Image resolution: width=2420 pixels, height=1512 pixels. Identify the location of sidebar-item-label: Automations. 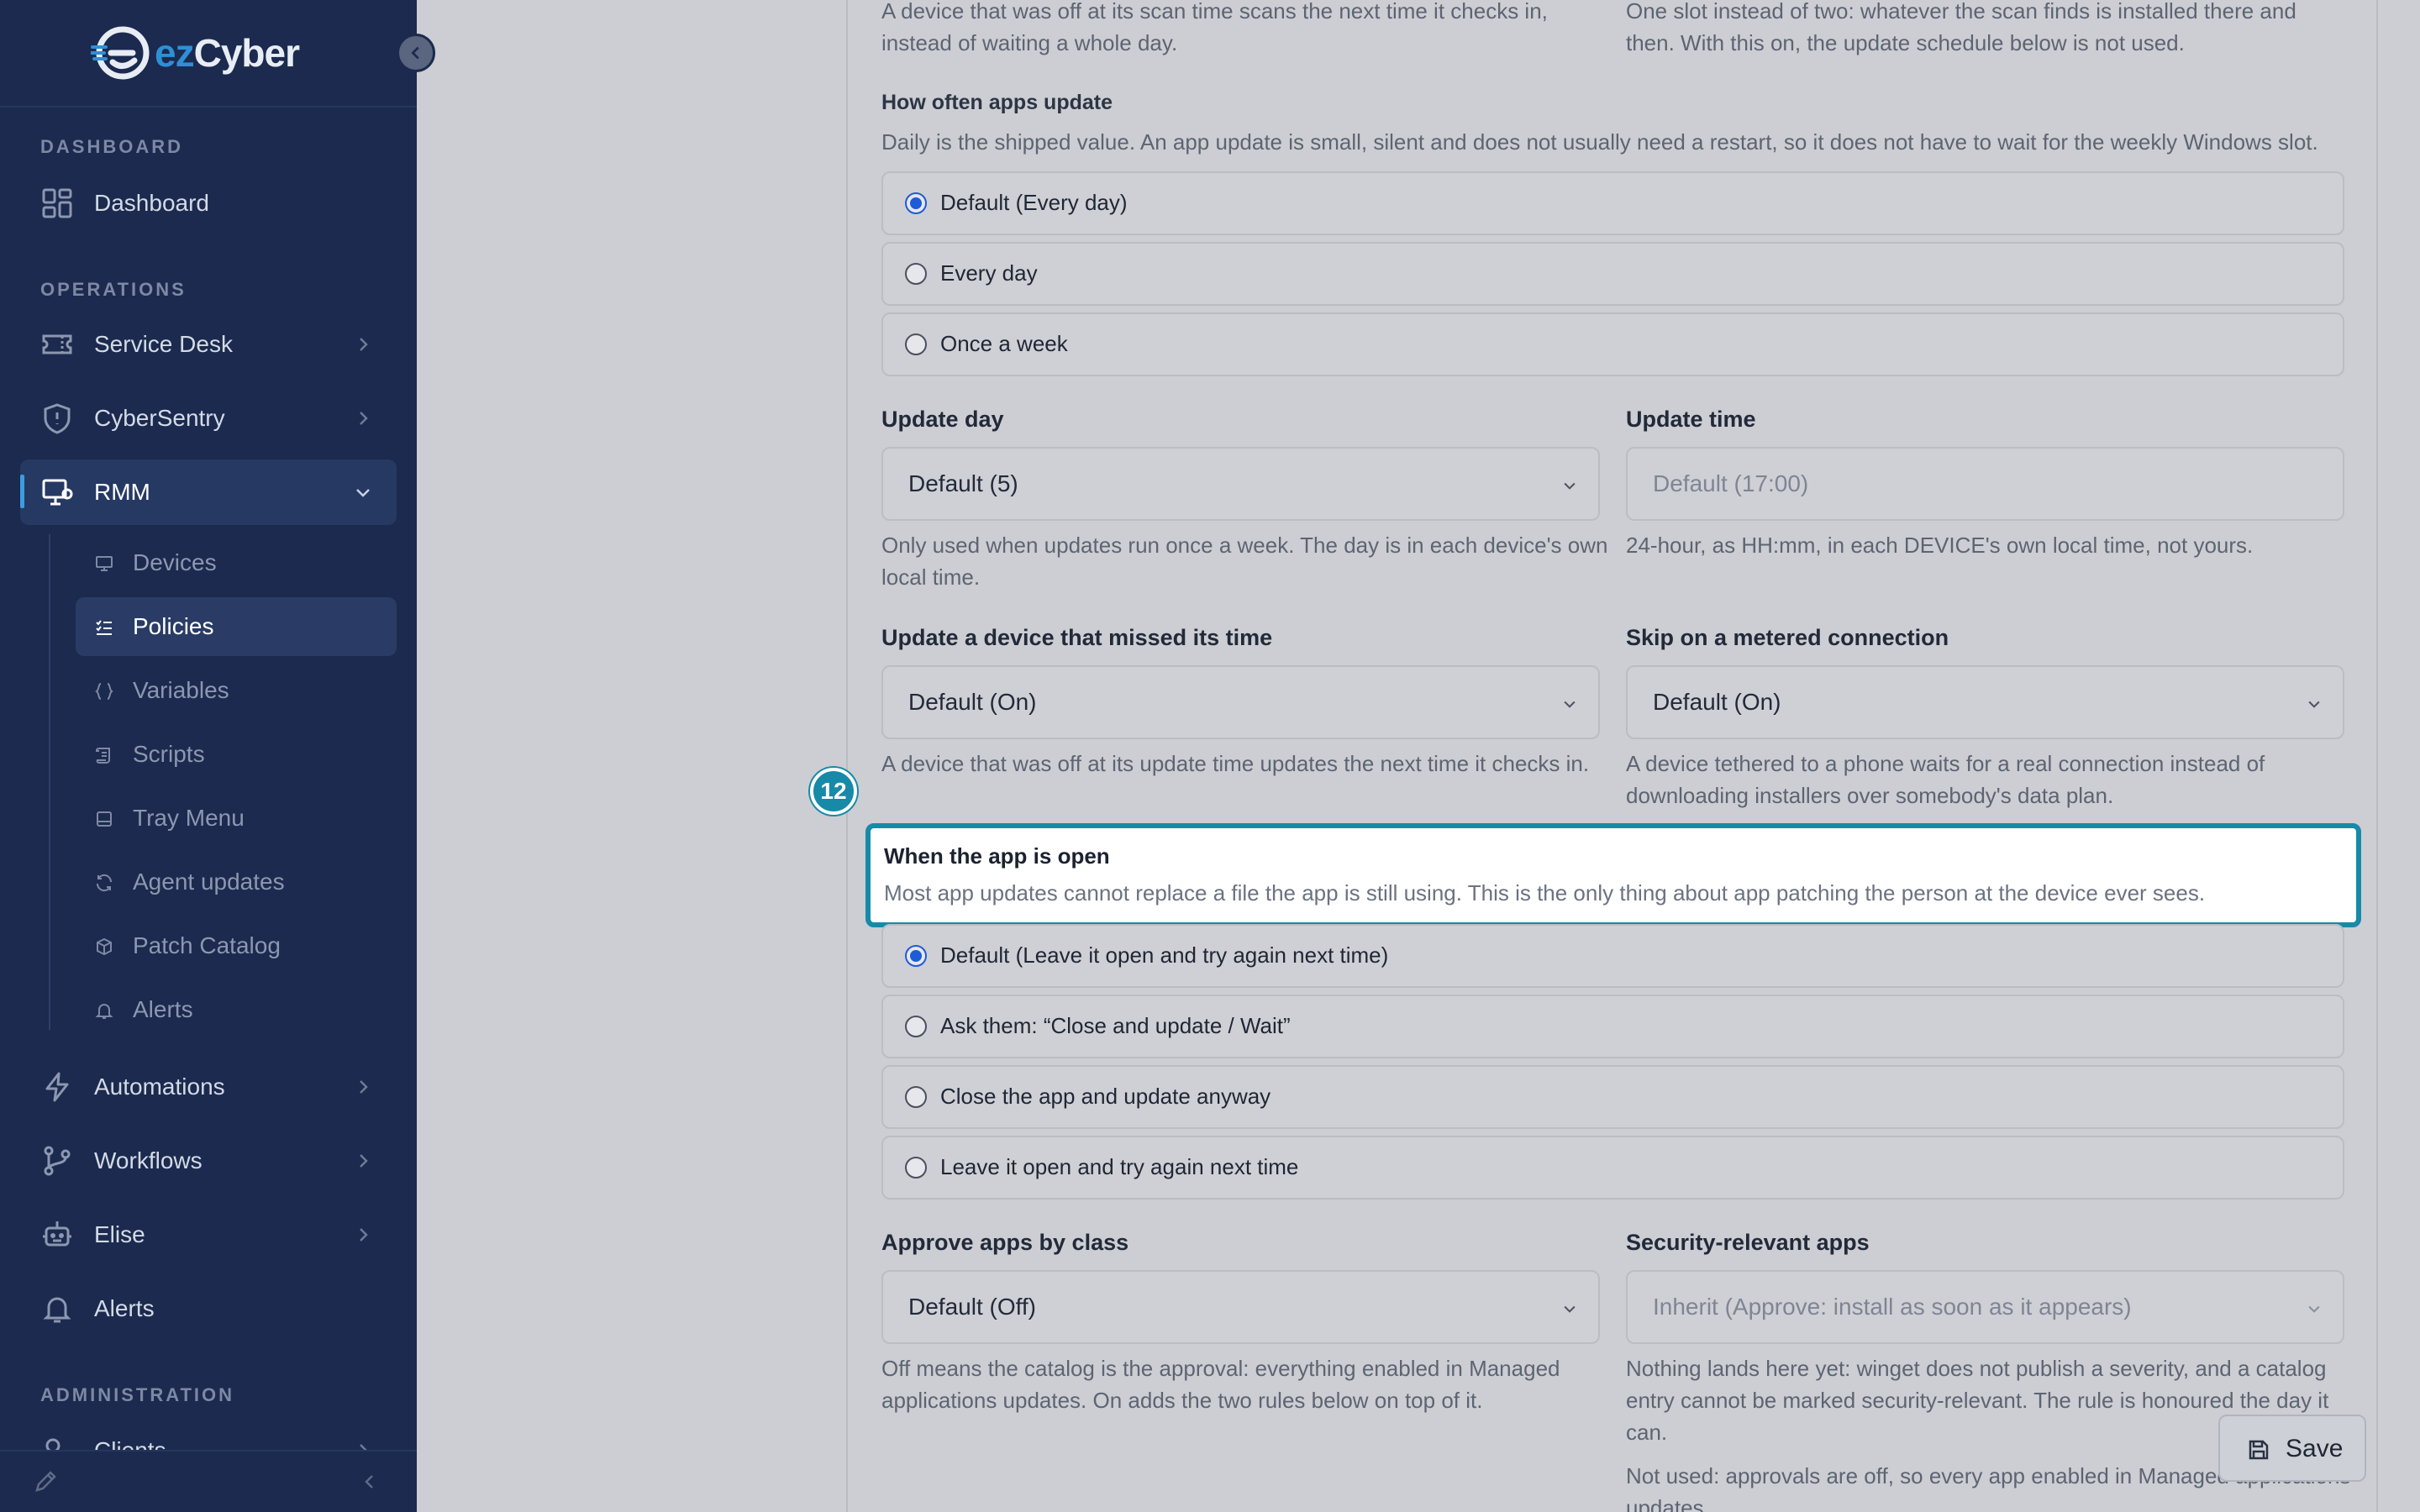
(159, 1087).